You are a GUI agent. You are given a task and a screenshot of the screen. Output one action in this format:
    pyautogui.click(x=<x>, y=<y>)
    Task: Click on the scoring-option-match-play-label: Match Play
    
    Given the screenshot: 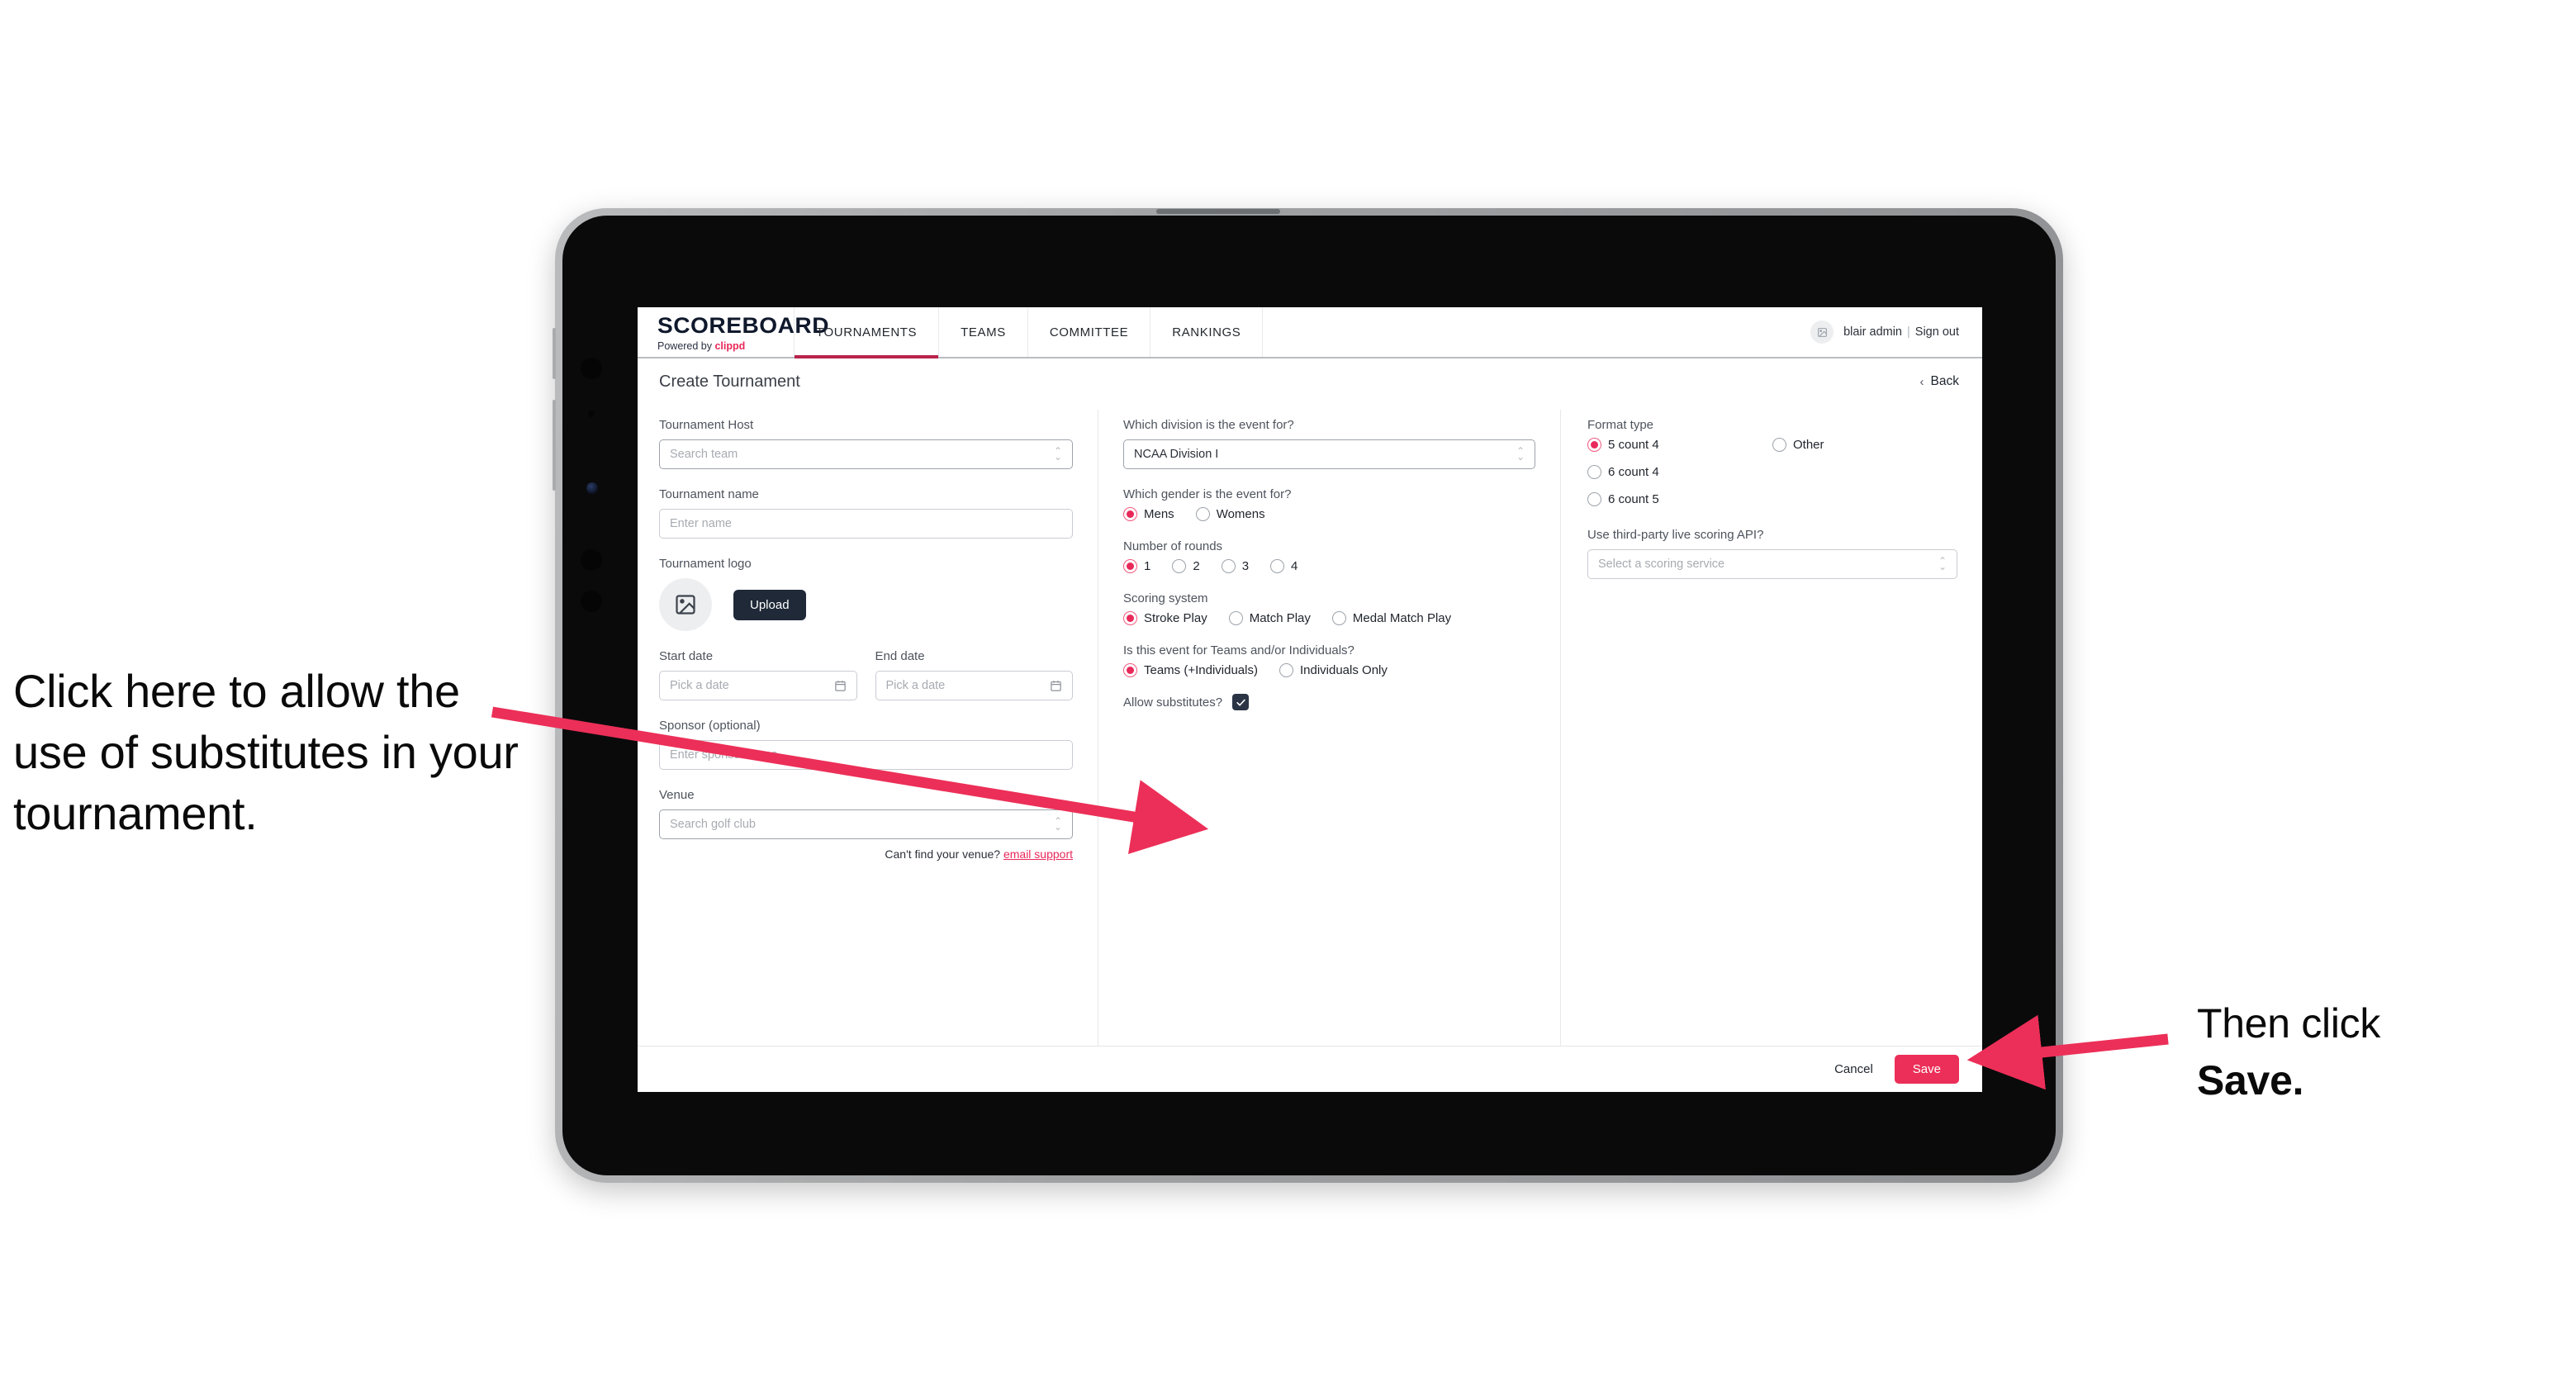 What is the action you would take?
    pyautogui.click(x=1280, y=618)
    